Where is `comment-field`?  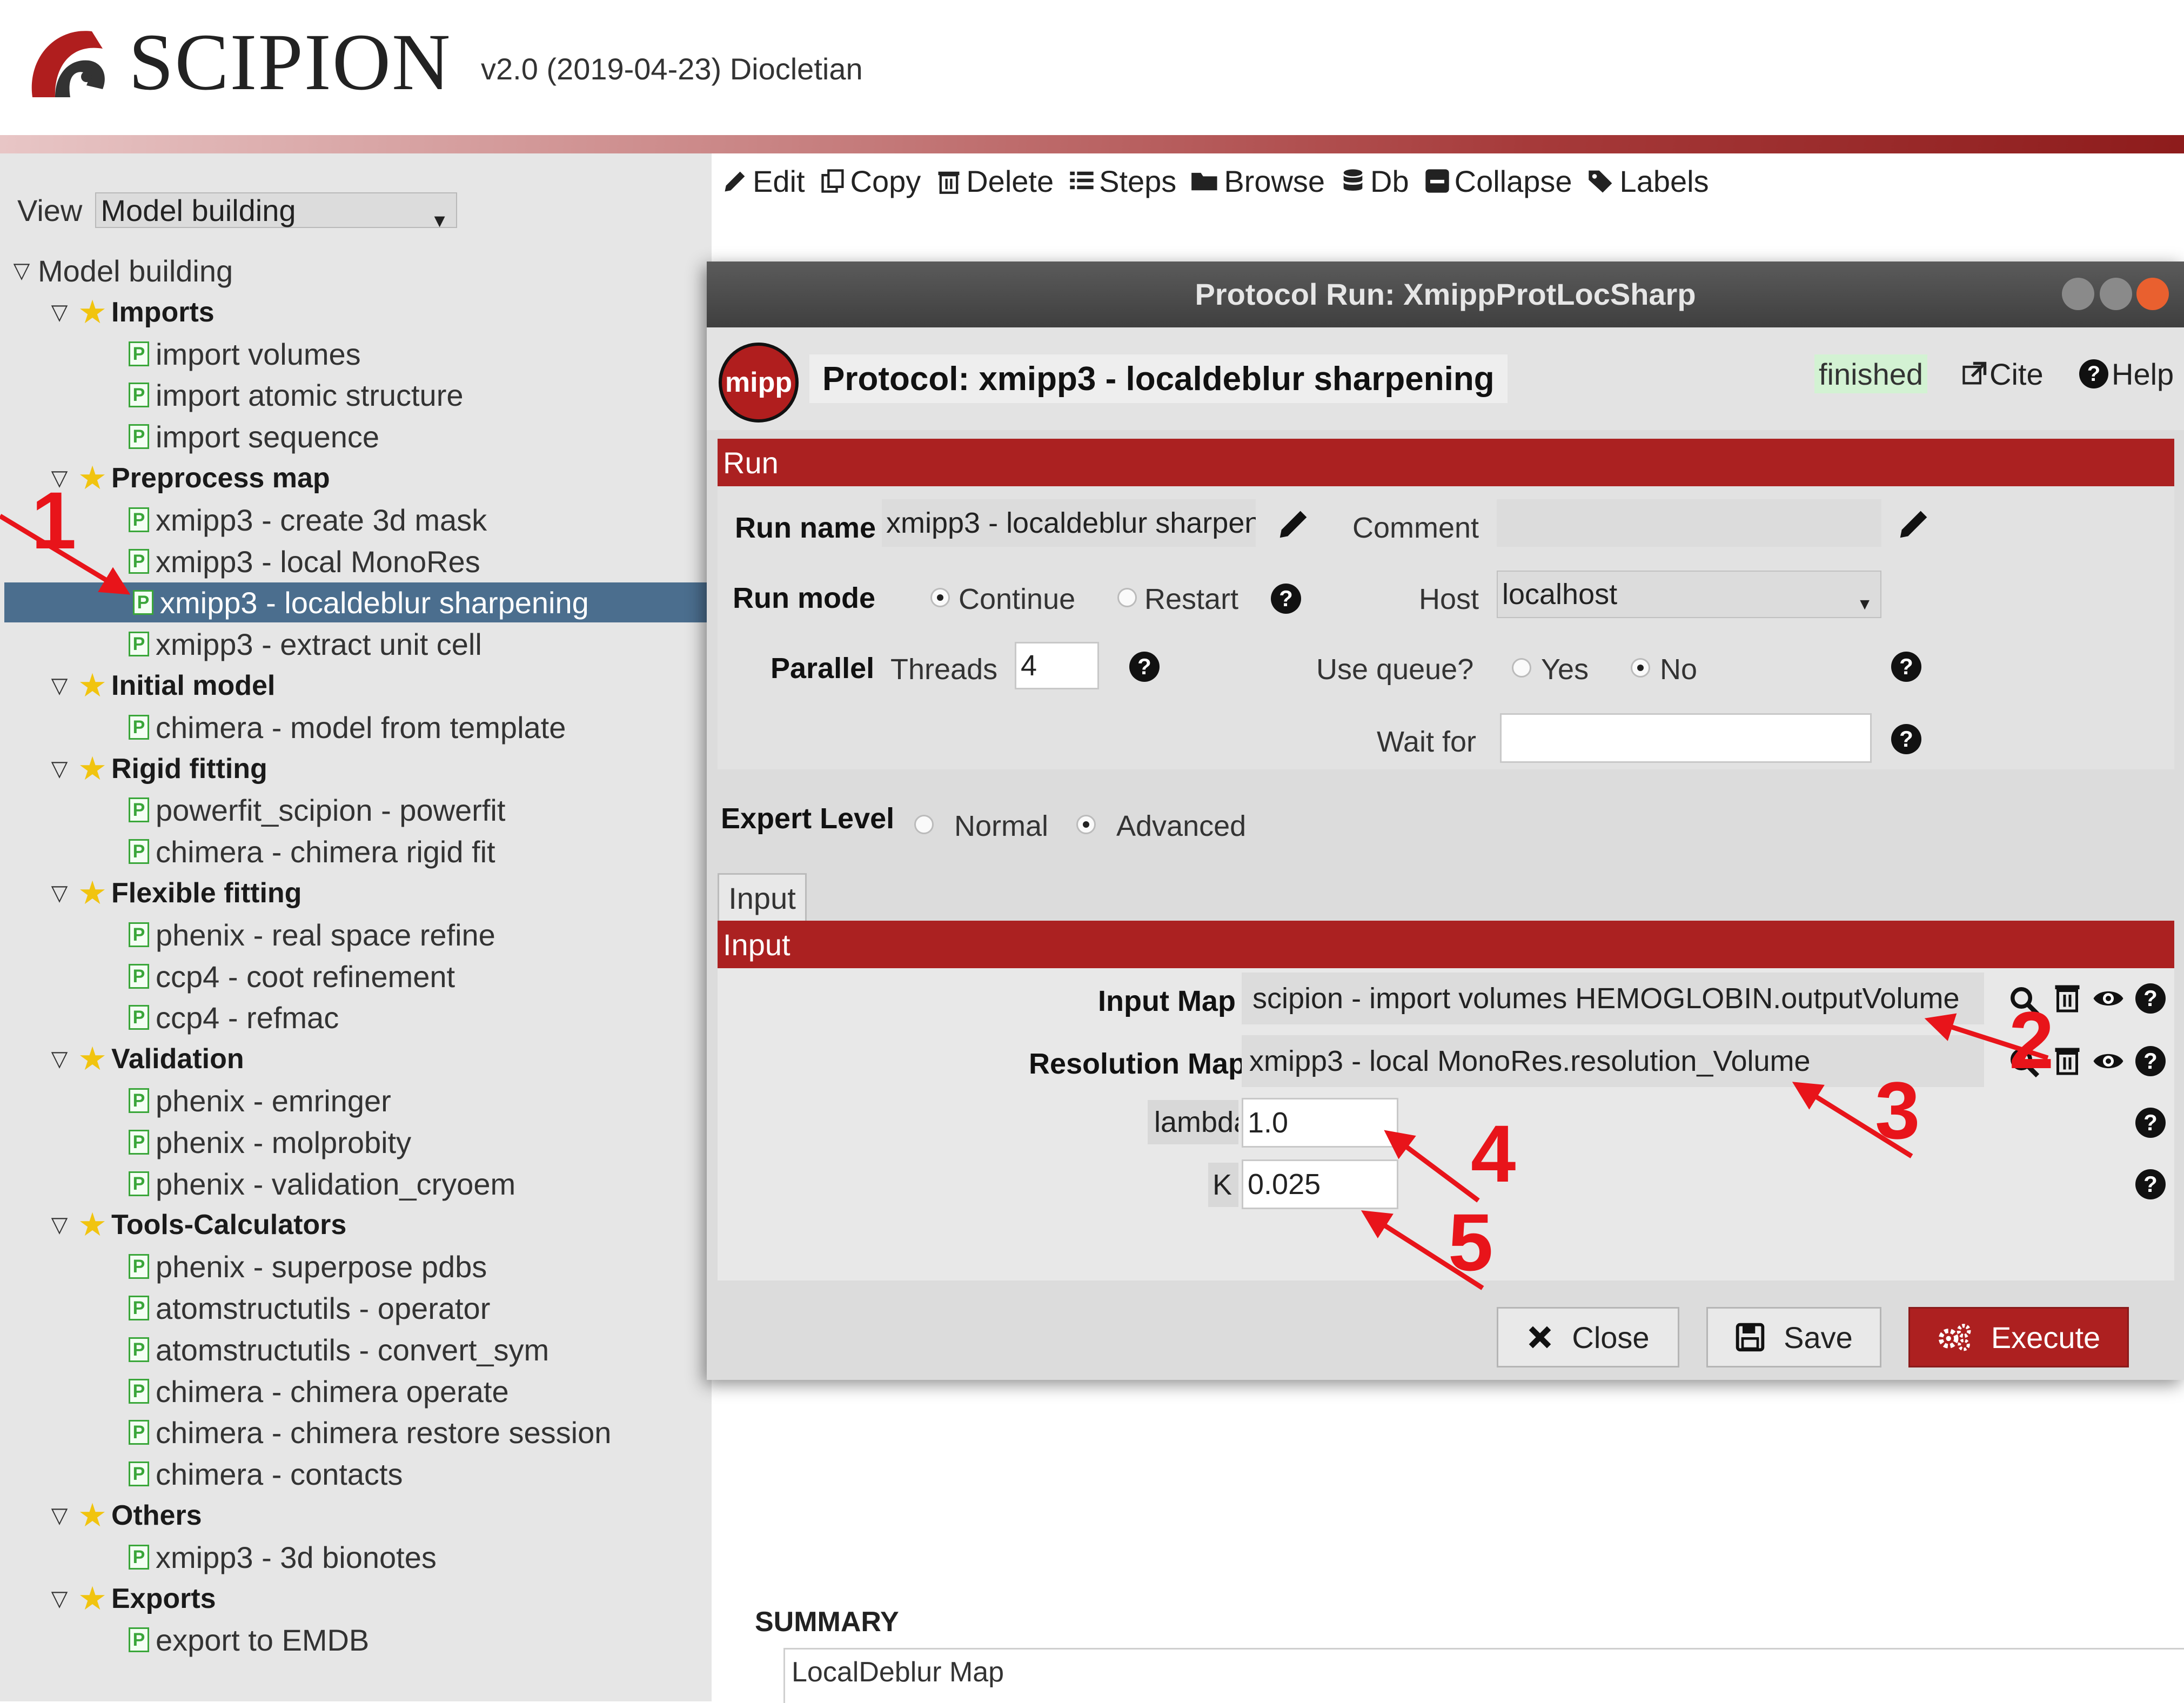 comment-field is located at coordinates (1689, 523).